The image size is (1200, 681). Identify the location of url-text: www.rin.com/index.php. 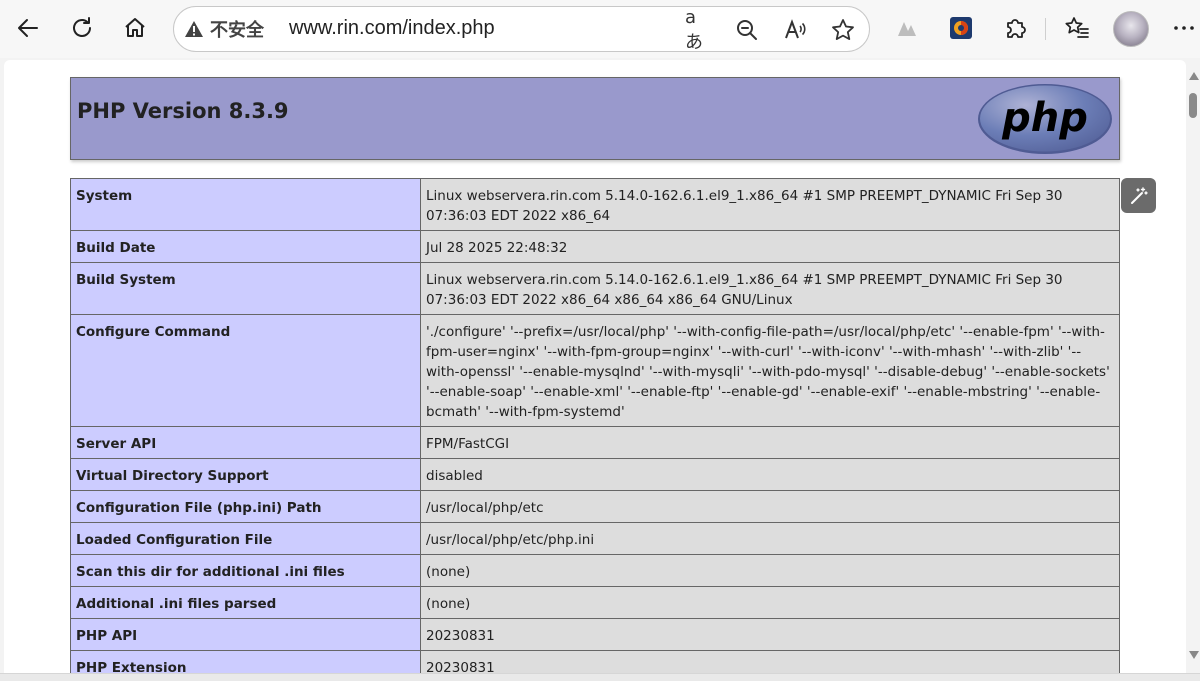
(392, 28).